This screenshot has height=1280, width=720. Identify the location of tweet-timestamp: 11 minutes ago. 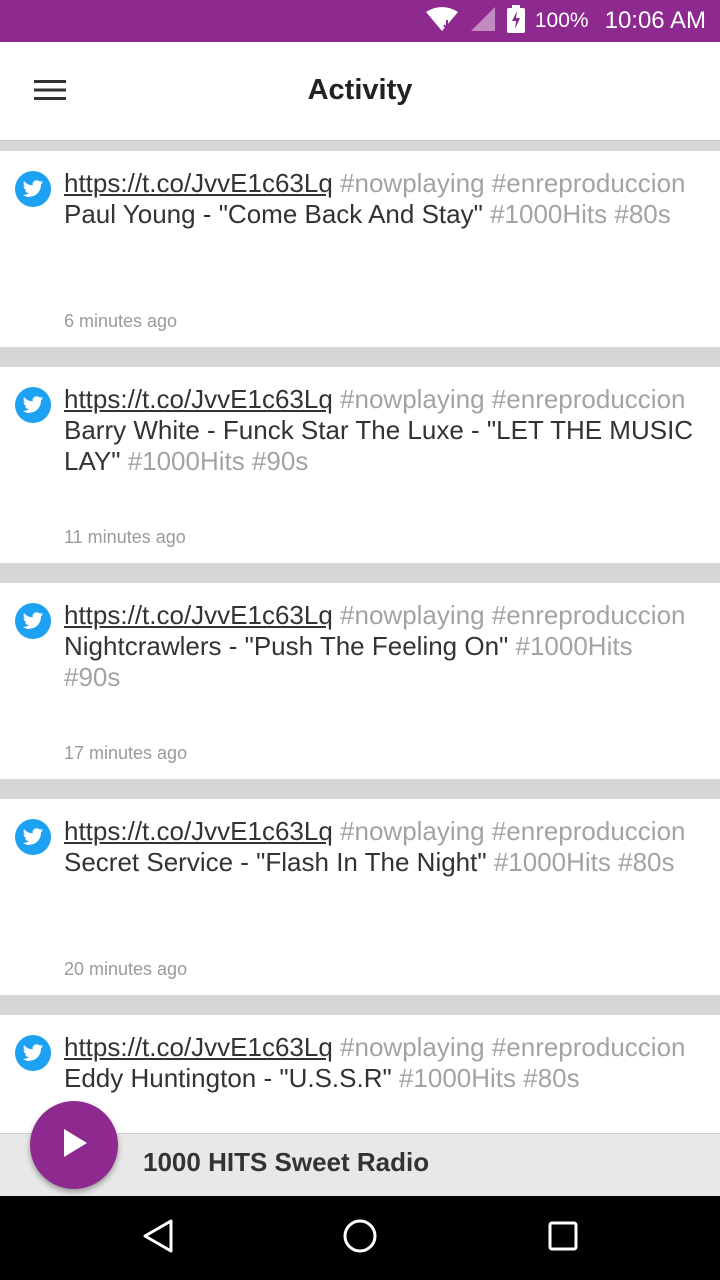
(125, 537).